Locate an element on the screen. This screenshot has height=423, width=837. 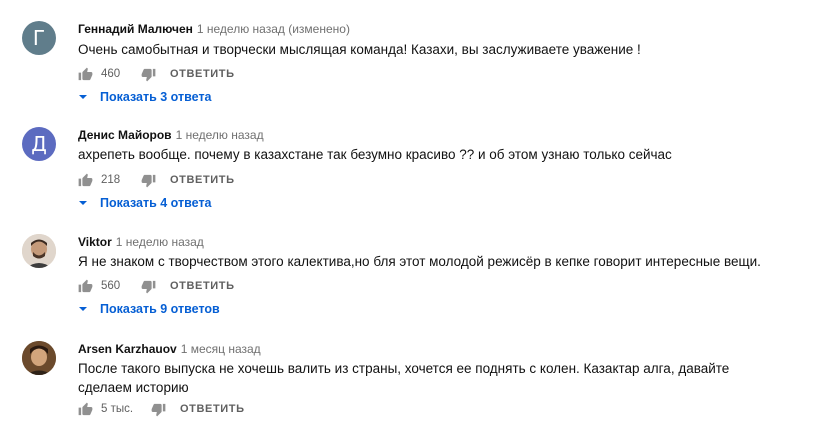
comment-actions: 560 ОТВЕТИТЬ is located at coordinates (156, 286).